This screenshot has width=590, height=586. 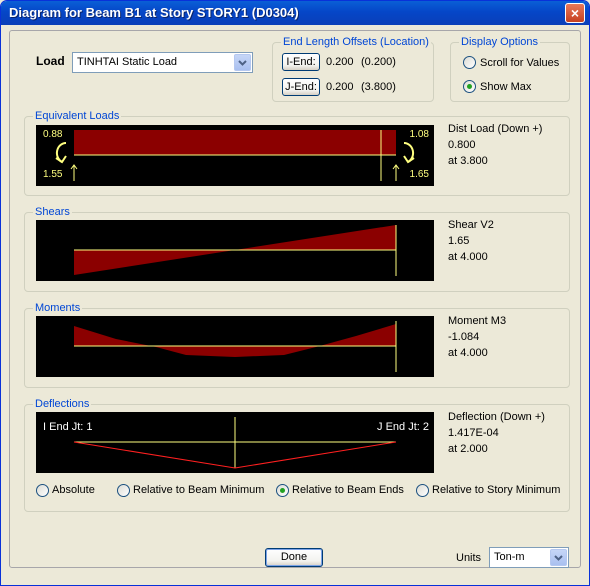 I want to click on close-button: ×, so click(x=575, y=13).